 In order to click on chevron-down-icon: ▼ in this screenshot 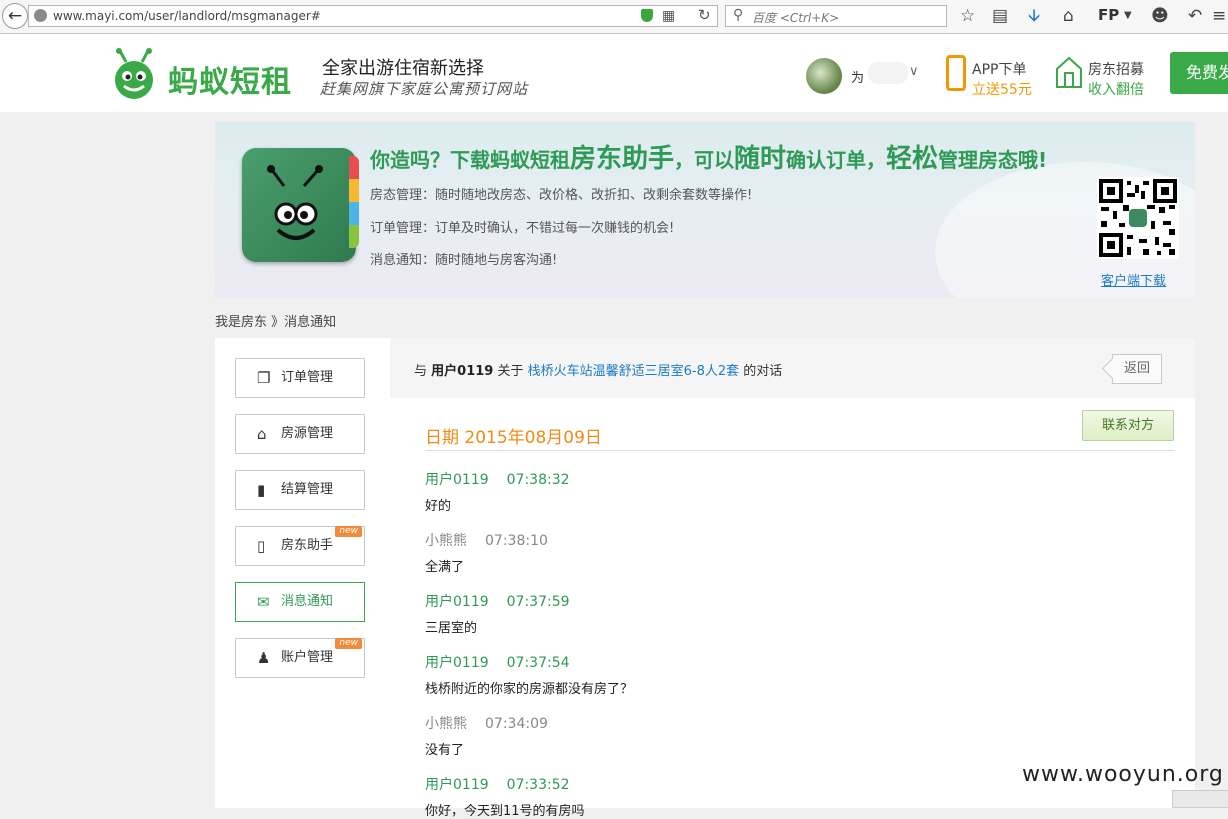, I will do `click(1128, 16)`.